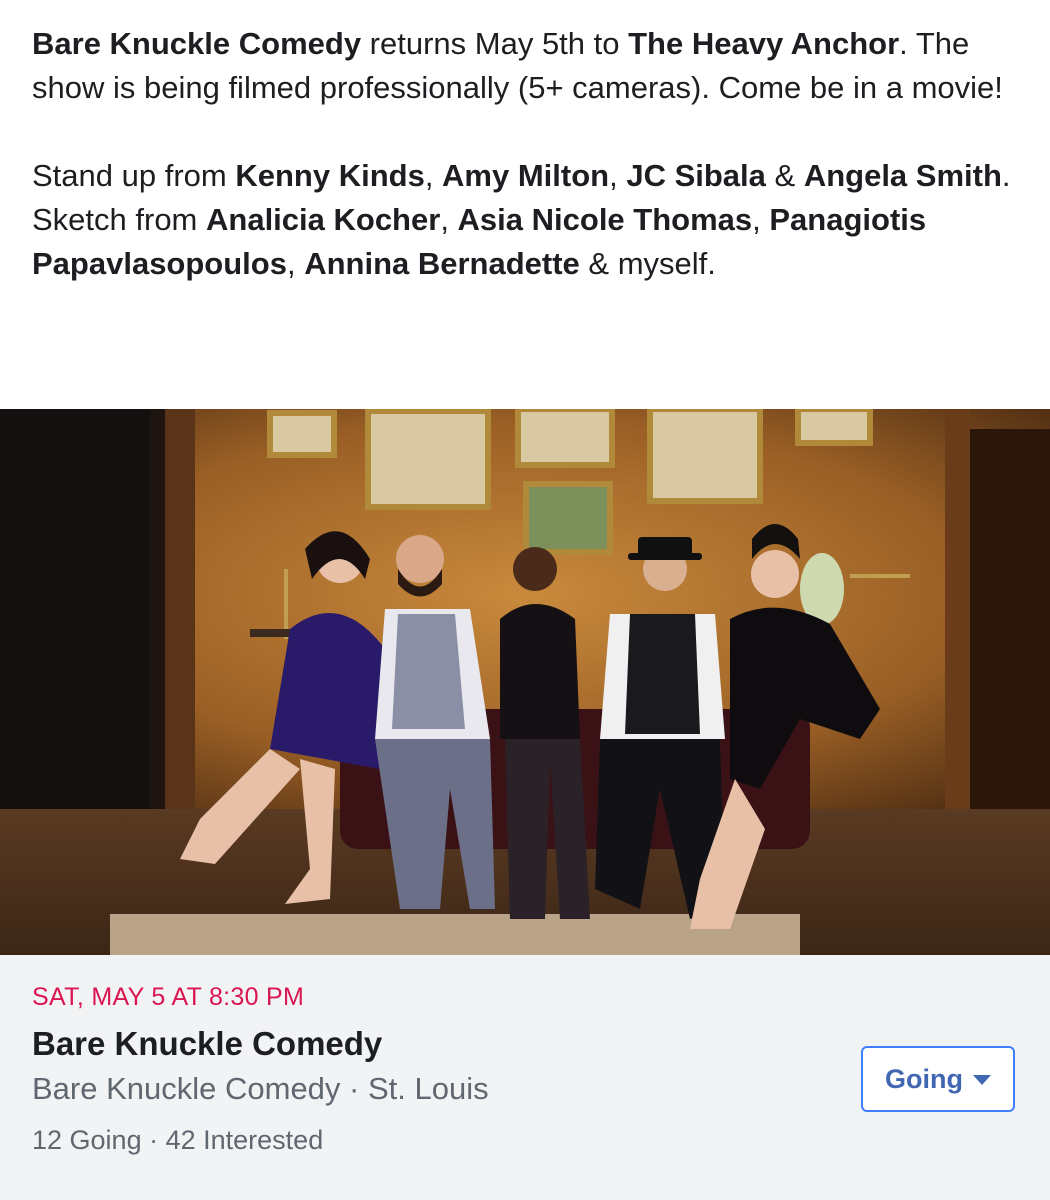 This screenshot has height=1200, width=1050. Describe the element at coordinates (330, 175) in the screenshot. I see `performer-name: Kenny Kinds` at that location.